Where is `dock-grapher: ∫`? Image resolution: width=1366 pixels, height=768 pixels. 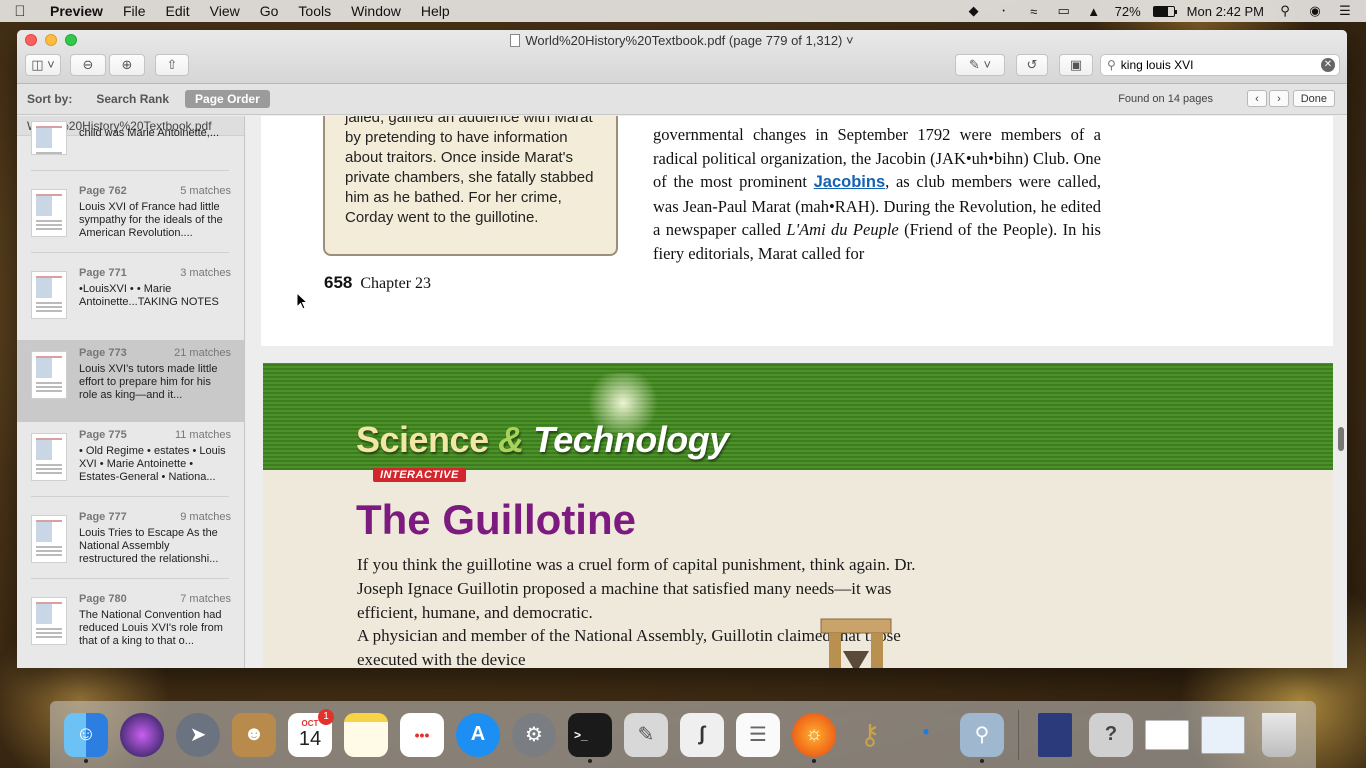
dock-grapher: ∫ is located at coordinates (702, 735).